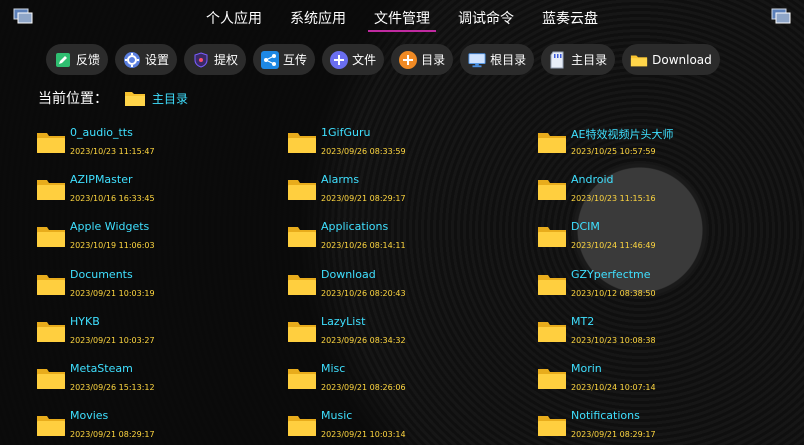  I want to click on file-date: 2023/10/12 08:38:50, so click(613, 293).